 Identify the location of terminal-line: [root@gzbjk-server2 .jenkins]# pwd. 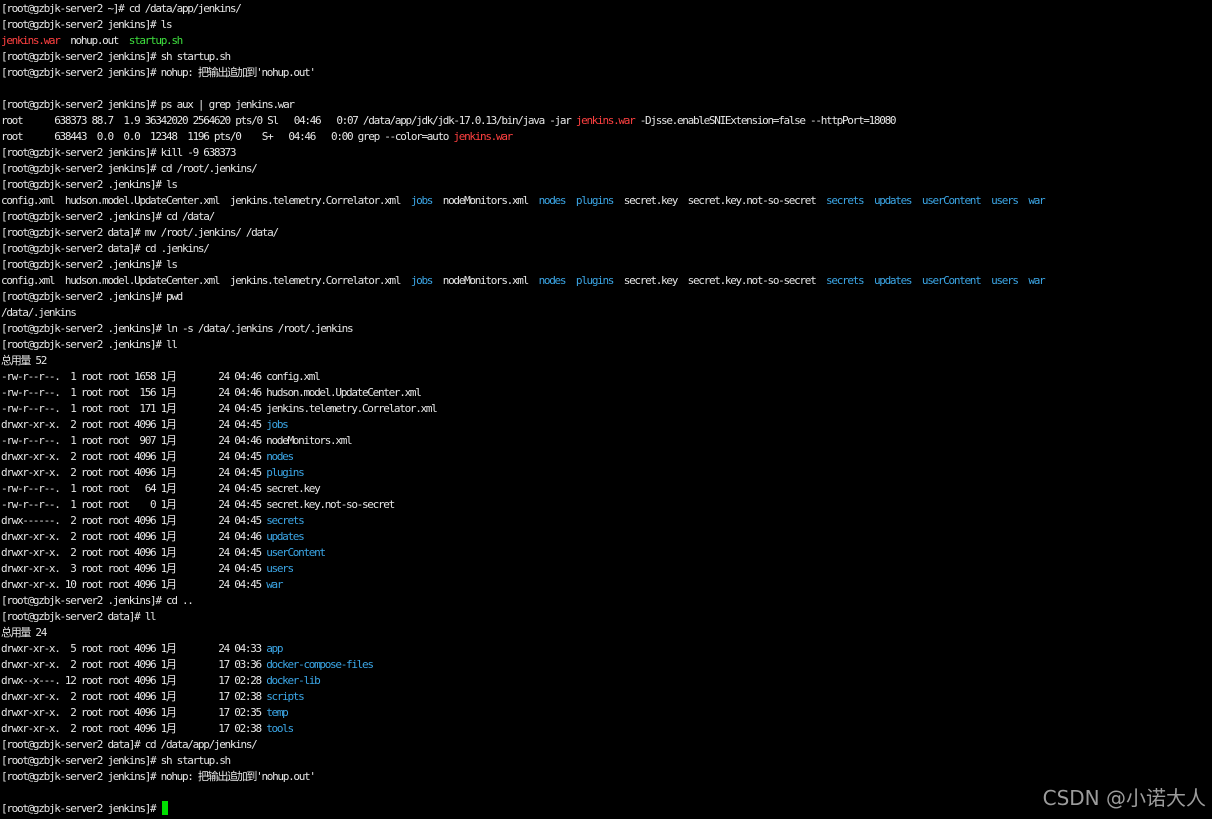
(606, 297).